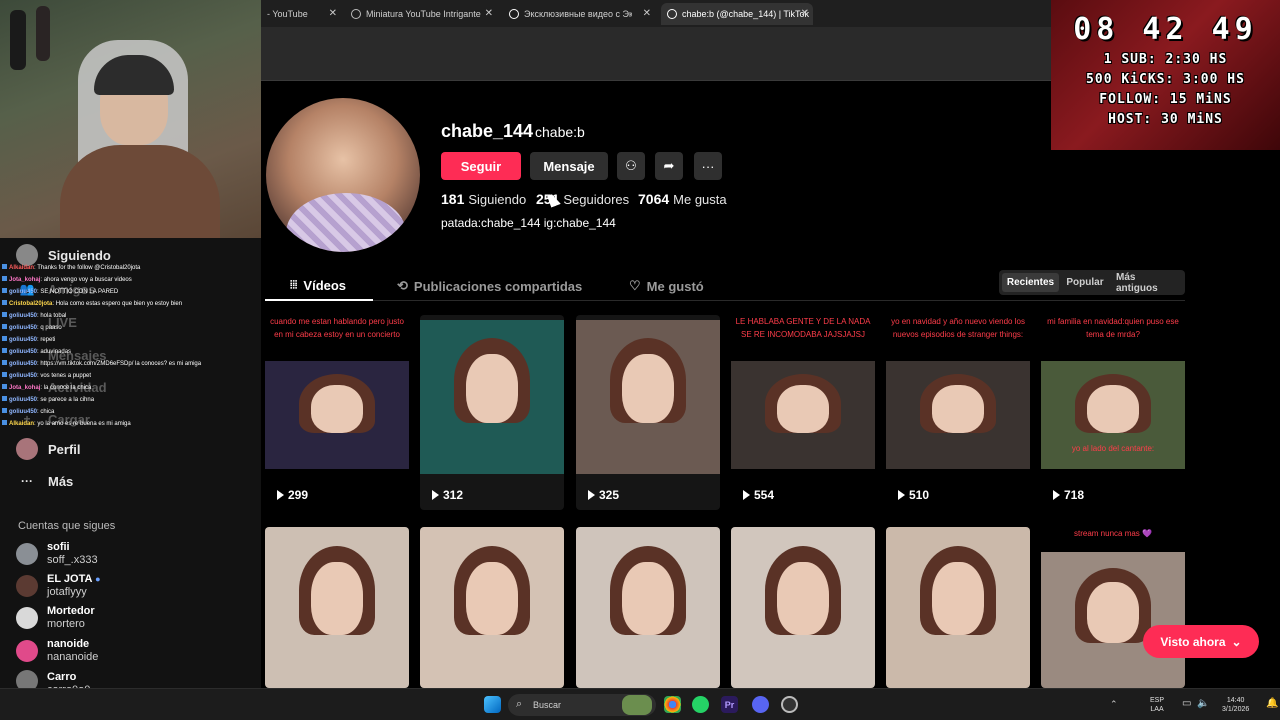 The height and width of the screenshot is (720, 1280). I want to click on video-card: 312, so click(492, 412).